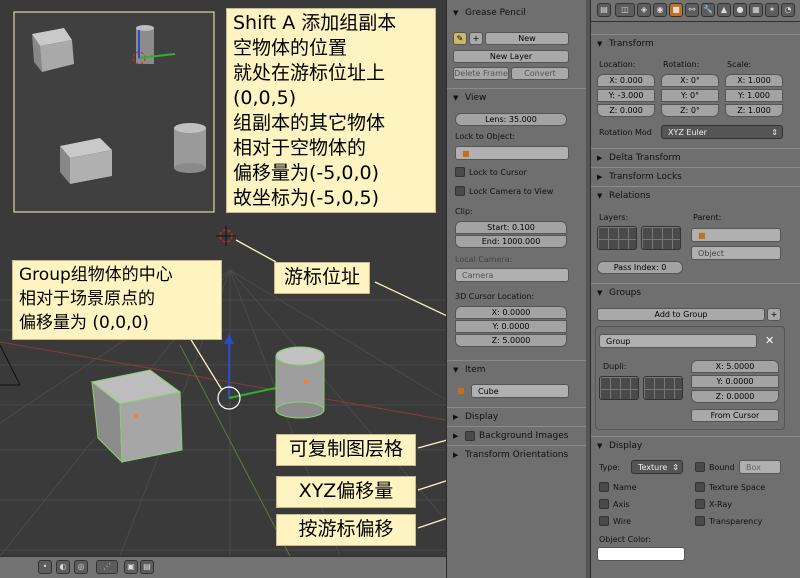 This screenshot has width=800, height=578. I want to click on transparency-checkbox, so click(700, 521).